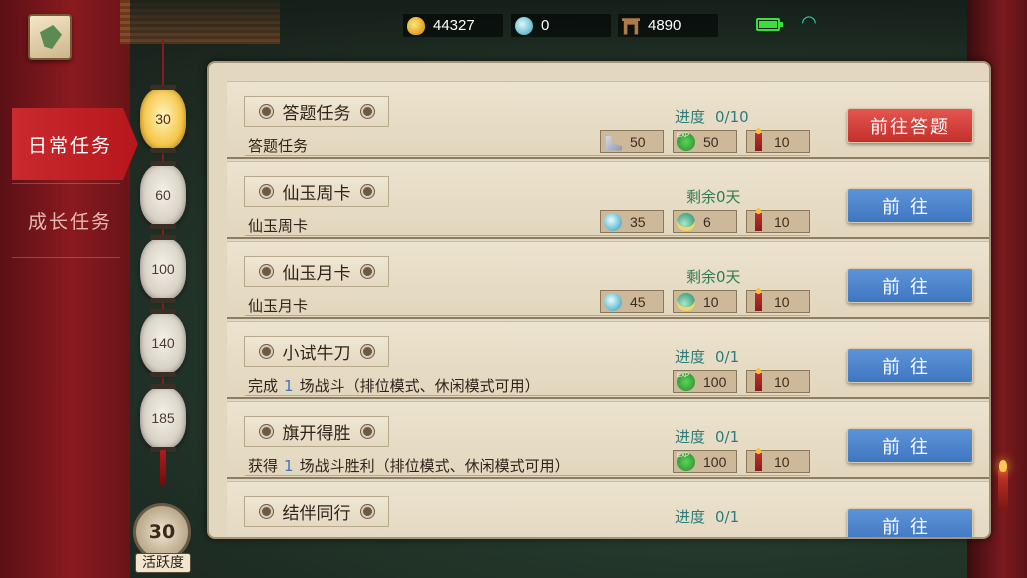 This screenshot has width=1027, height=578. Describe the element at coordinates (316, 434) in the screenshot. I see `task-title: 旗开得胜` at that location.